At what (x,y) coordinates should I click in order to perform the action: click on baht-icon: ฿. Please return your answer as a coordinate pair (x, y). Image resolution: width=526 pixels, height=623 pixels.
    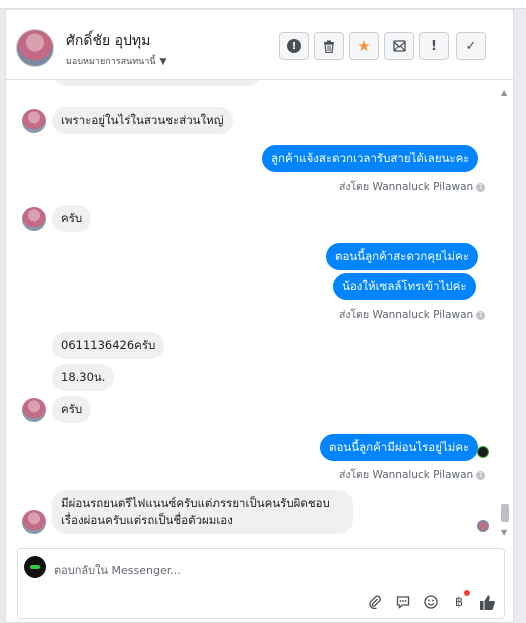
    Looking at the image, I should click on (459, 602).